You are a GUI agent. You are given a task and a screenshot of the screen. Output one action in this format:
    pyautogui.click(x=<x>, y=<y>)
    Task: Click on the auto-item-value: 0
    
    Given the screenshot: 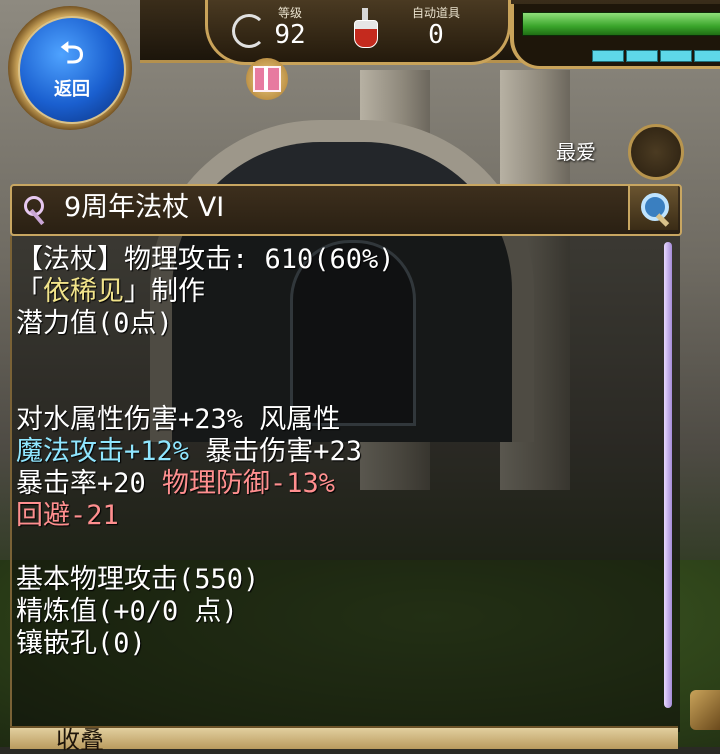 What is the action you would take?
    pyautogui.click(x=436, y=35)
    